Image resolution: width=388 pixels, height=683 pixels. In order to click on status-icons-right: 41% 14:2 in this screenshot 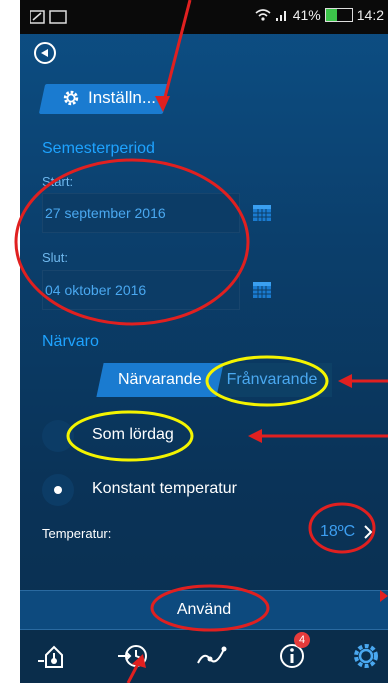, I will do `click(319, 15)`.